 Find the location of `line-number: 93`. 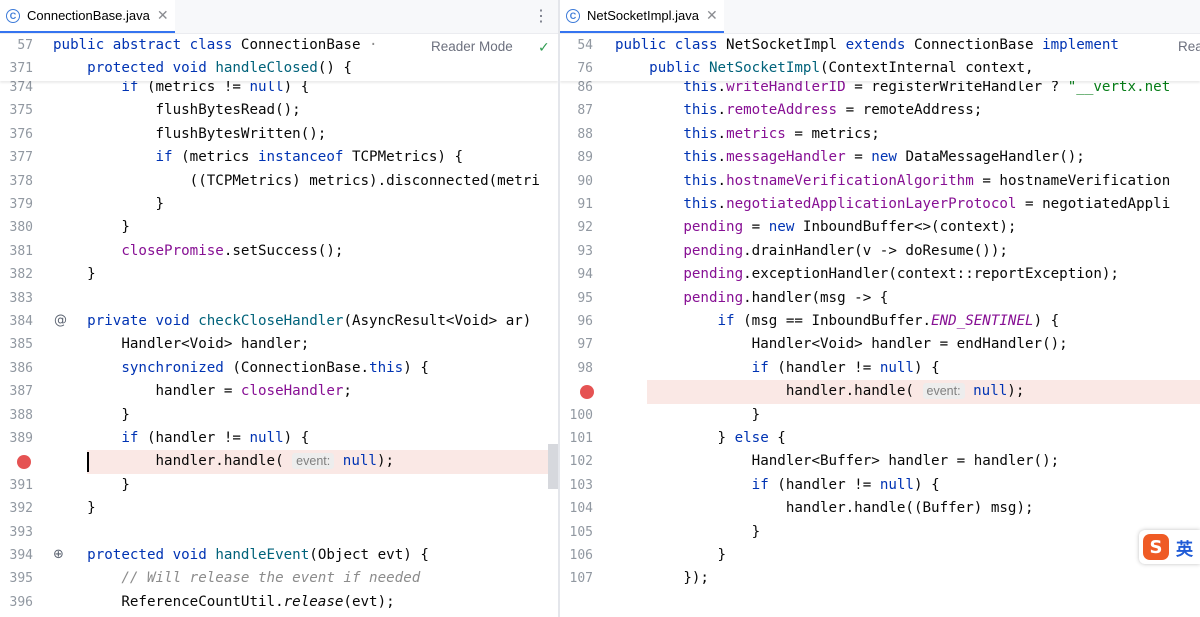

line-number: 93 is located at coordinates (576, 251).